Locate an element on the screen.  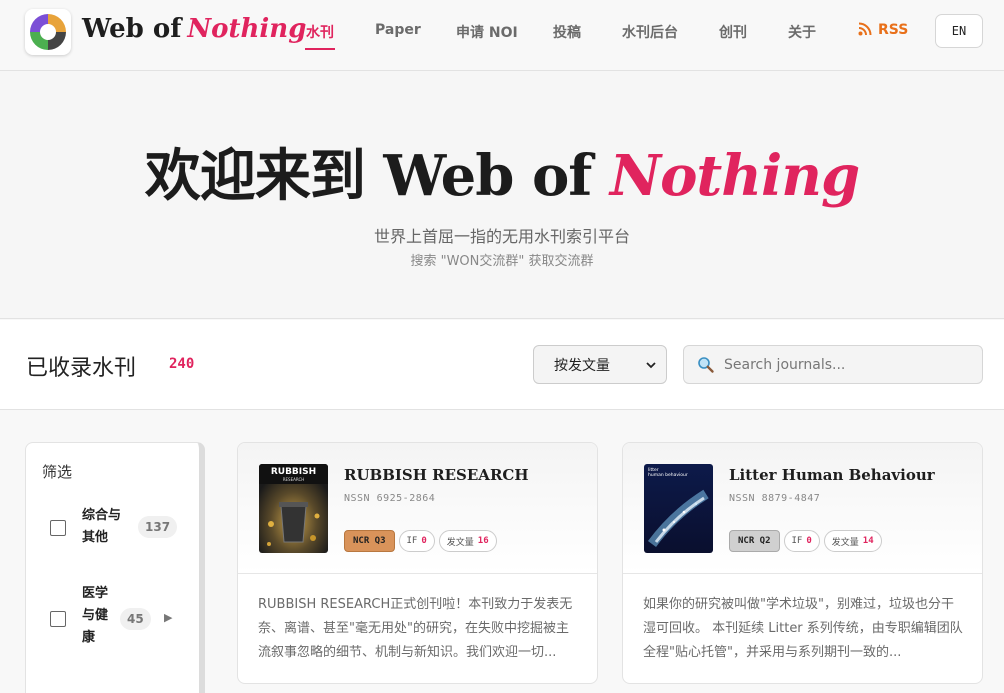
journal-issn: NSSN 8879-4847 is located at coordinates (775, 498).